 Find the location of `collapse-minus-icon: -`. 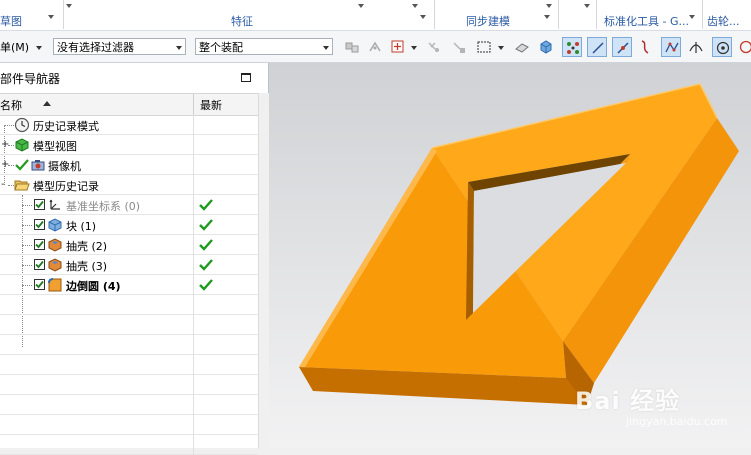

collapse-minus-icon: - is located at coordinates (3, 185).